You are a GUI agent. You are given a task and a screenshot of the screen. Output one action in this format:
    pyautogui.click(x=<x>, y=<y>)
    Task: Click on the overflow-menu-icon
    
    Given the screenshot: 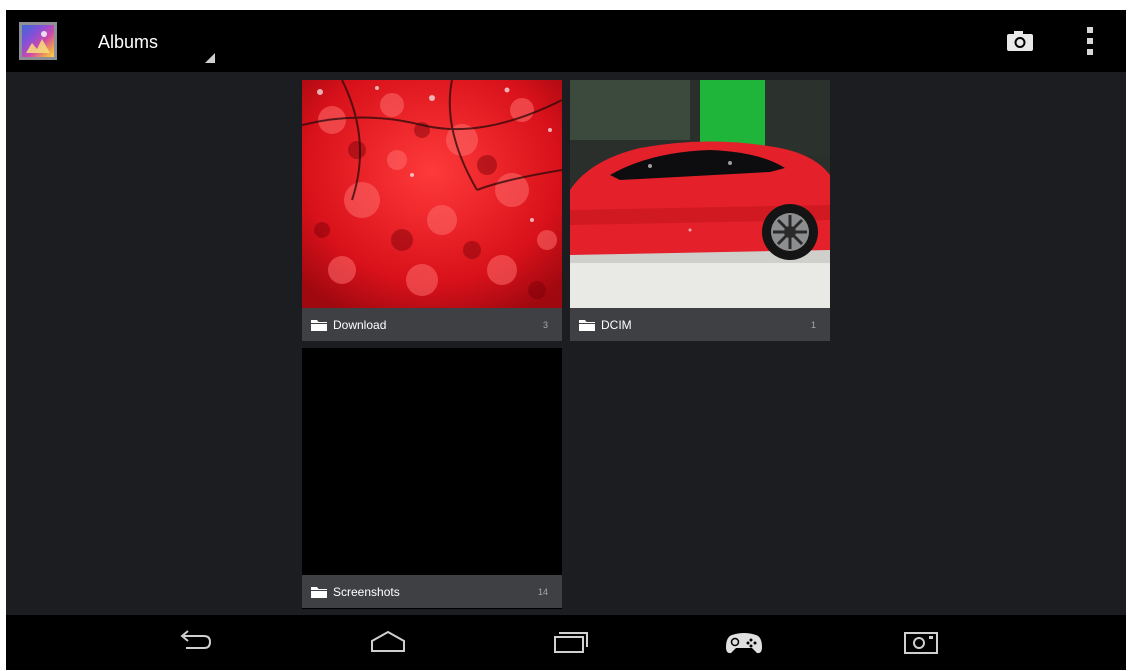 What is the action you would take?
    pyautogui.click(x=1090, y=41)
    